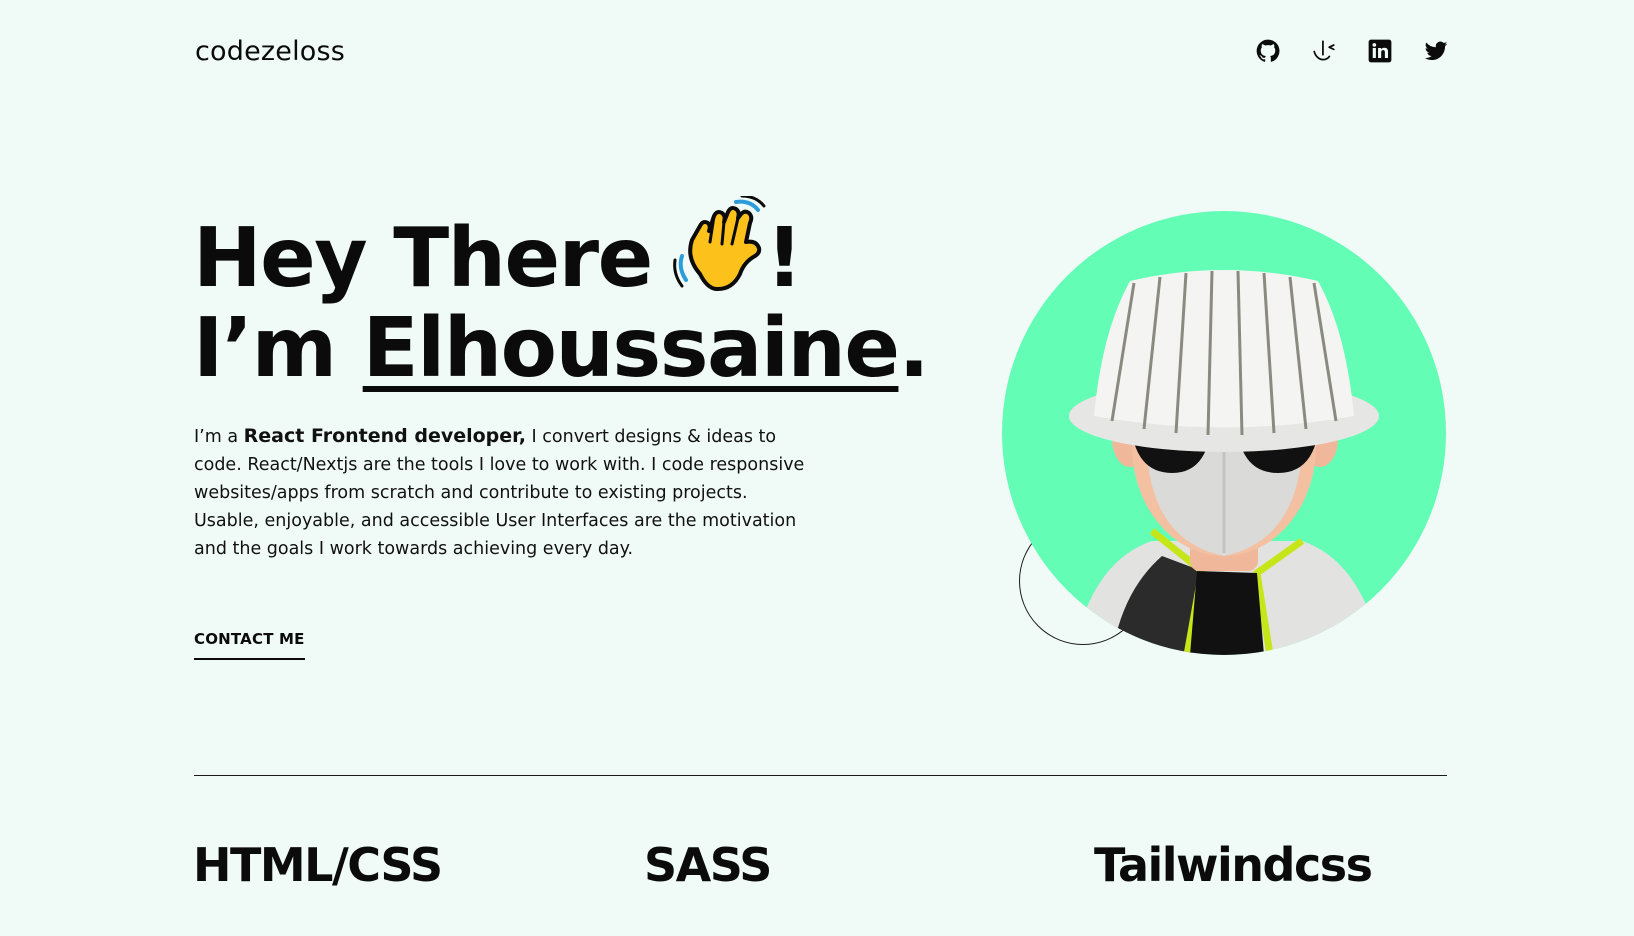  Describe the element at coordinates (423, 258) in the screenshot. I see `hero-greeting: Hey There` at that location.